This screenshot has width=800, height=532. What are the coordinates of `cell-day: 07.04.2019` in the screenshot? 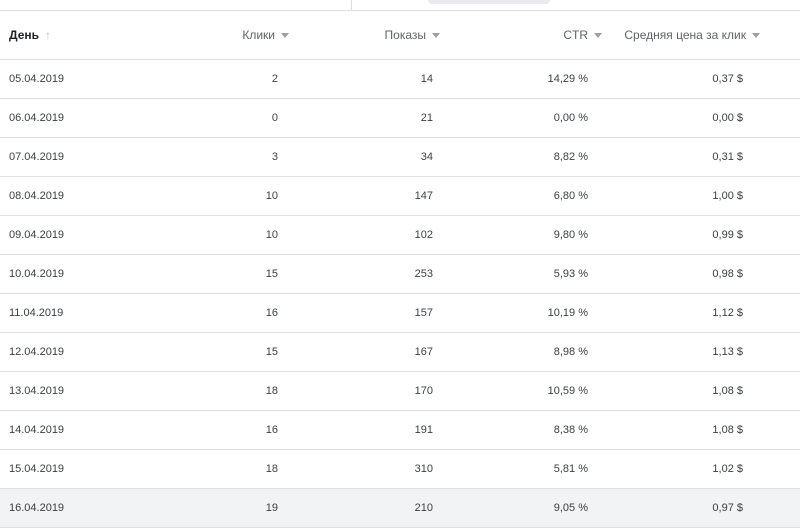 It's located at (75, 157).